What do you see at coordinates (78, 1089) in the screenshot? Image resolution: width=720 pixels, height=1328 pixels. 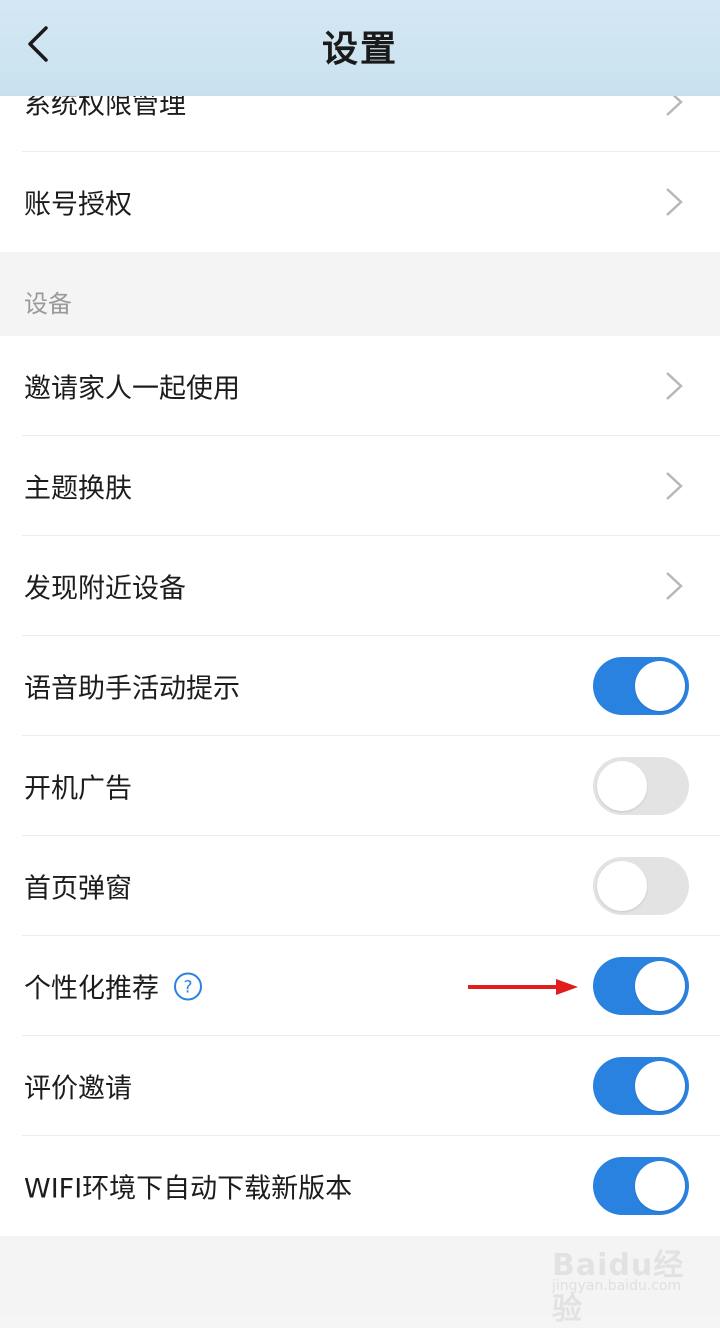 I see `row-label: 评价邀请` at bounding box center [78, 1089].